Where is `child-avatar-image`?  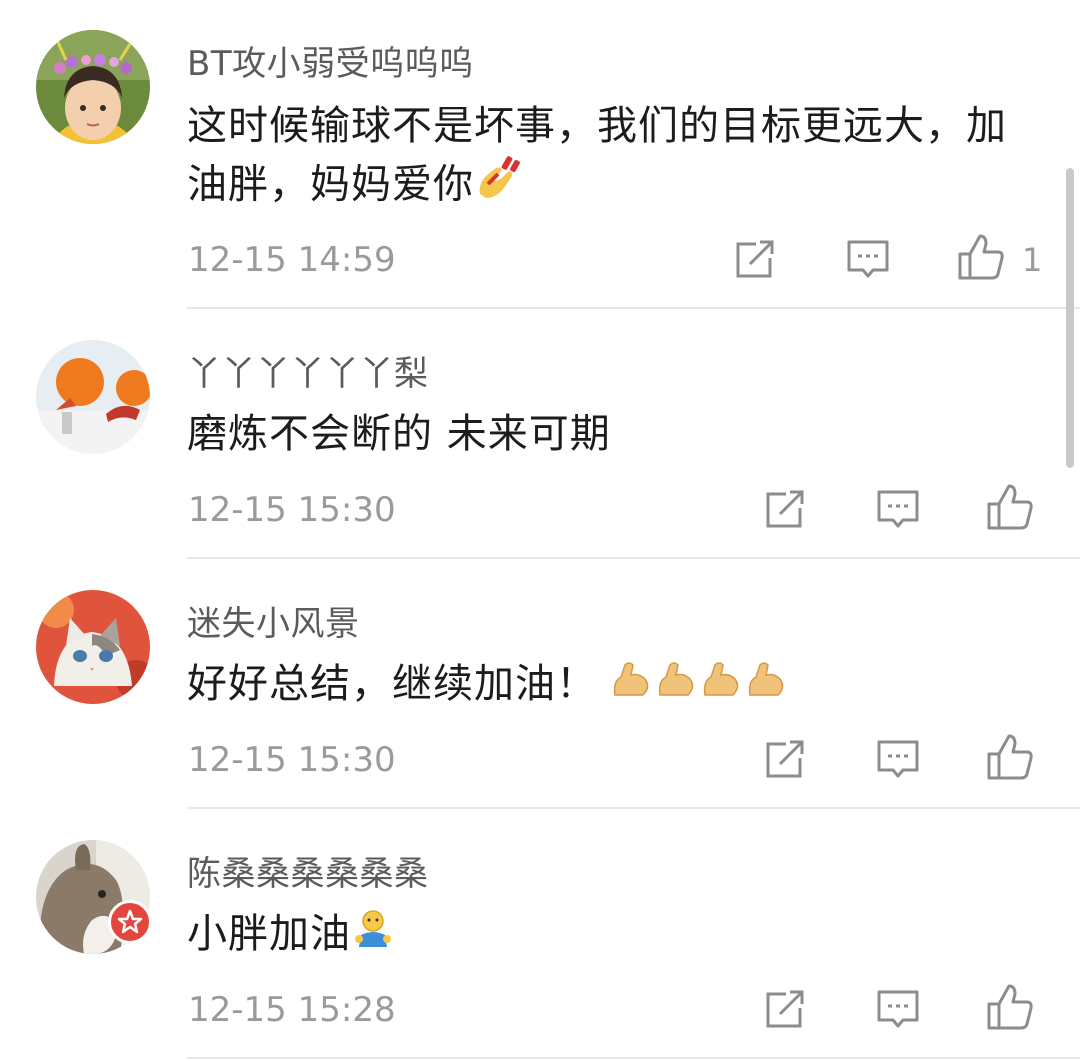
child-avatar-image is located at coordinates (93, 87).